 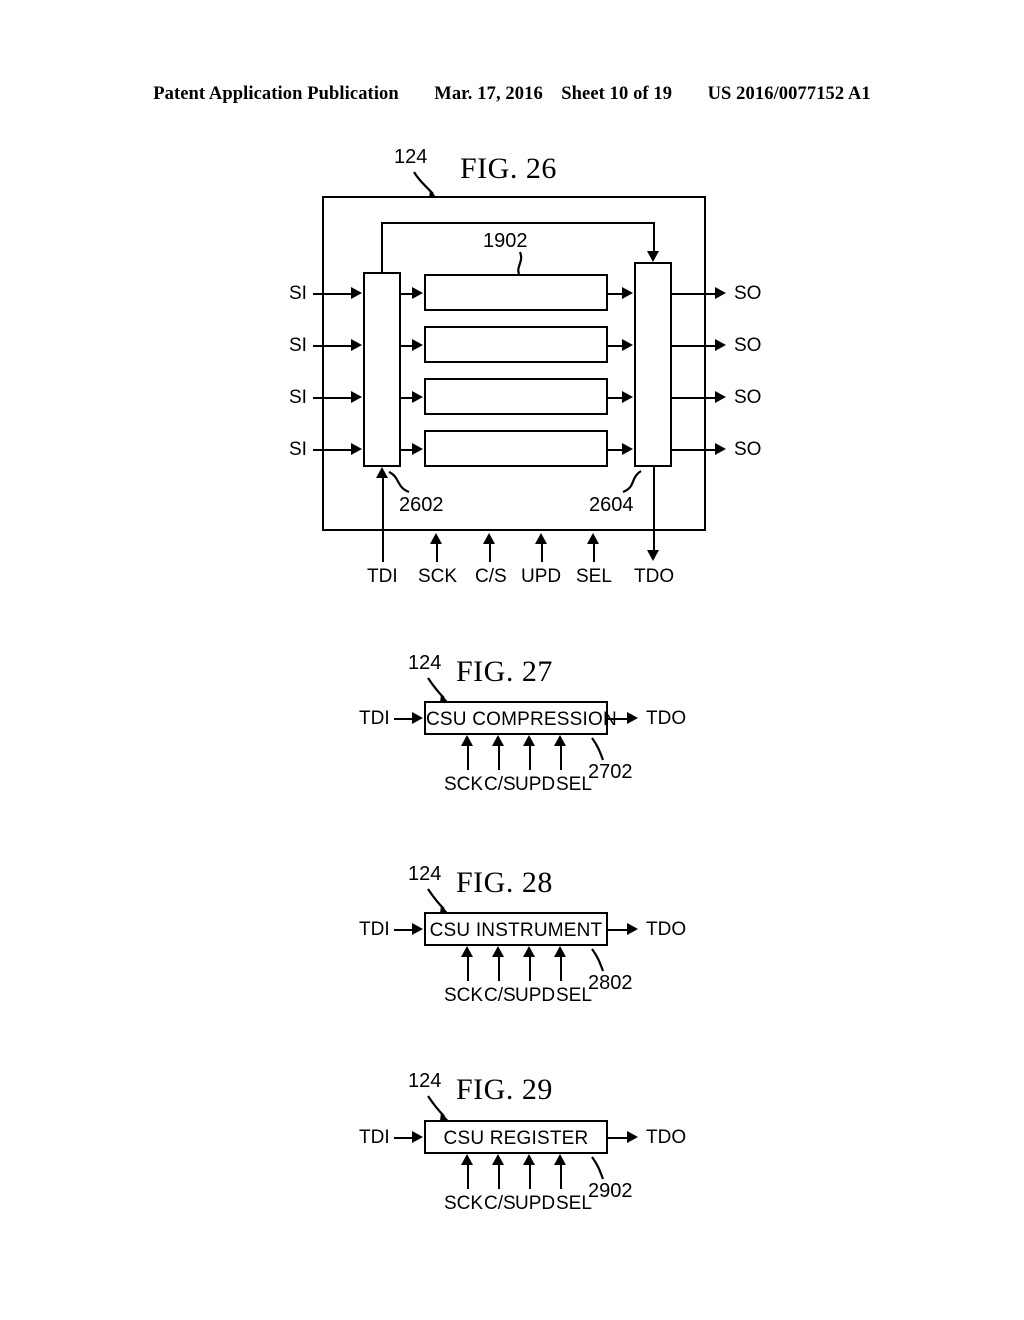 I want to click on figure-29-sel-line, so click(x=561, y=1177).